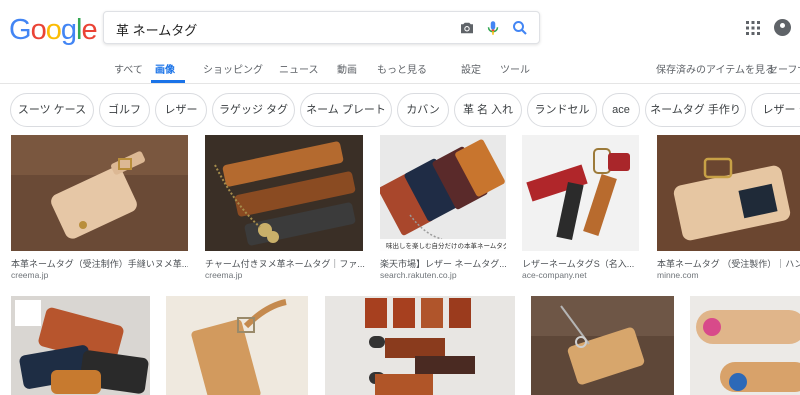 Image resolution: width=800 pixels, height=395 pixels. Describe the element at coordinates (253, 110) in the screenshot. I see `chip: ラゲッジ タグ` at that location.